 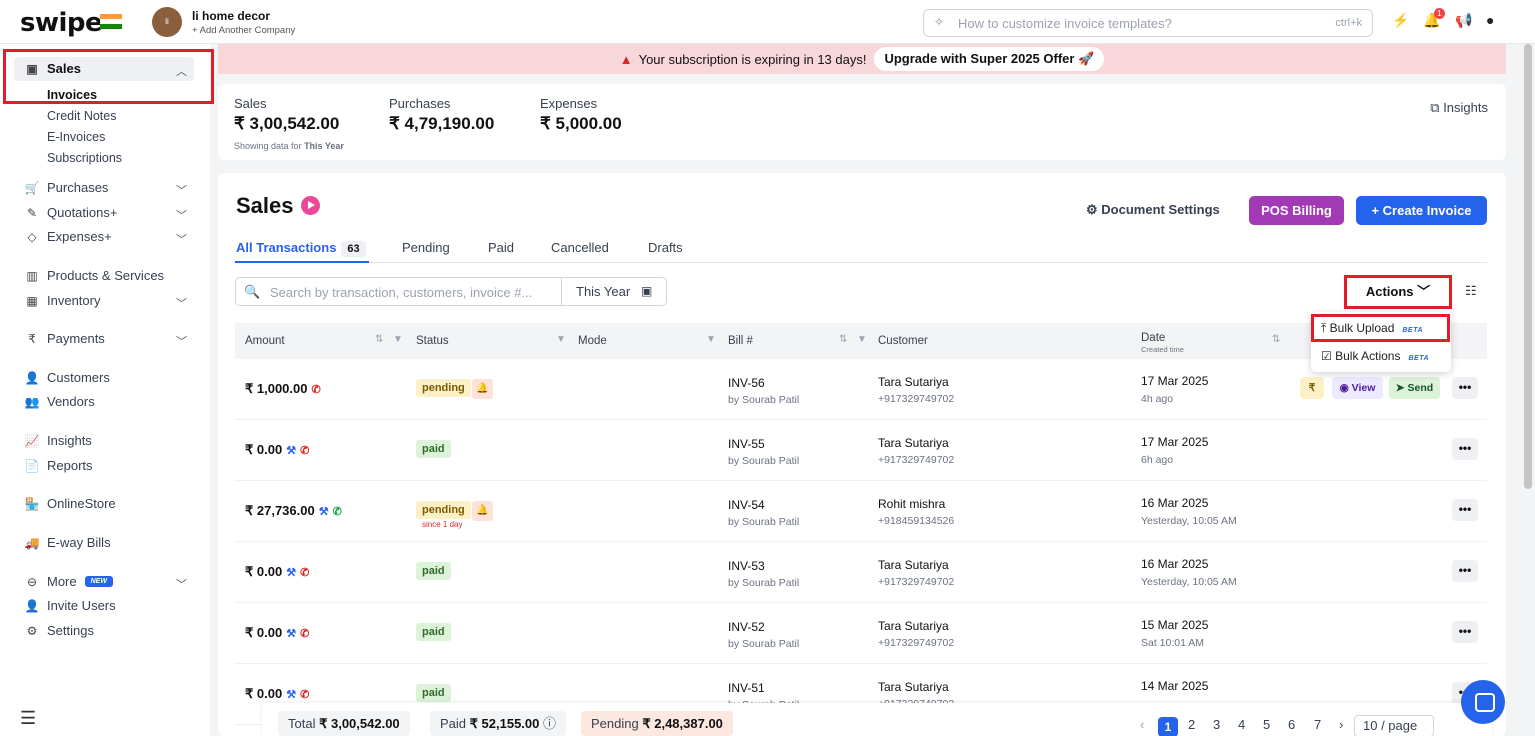 I want to click on bill-number: INV-56, so click(x=746, y=383).